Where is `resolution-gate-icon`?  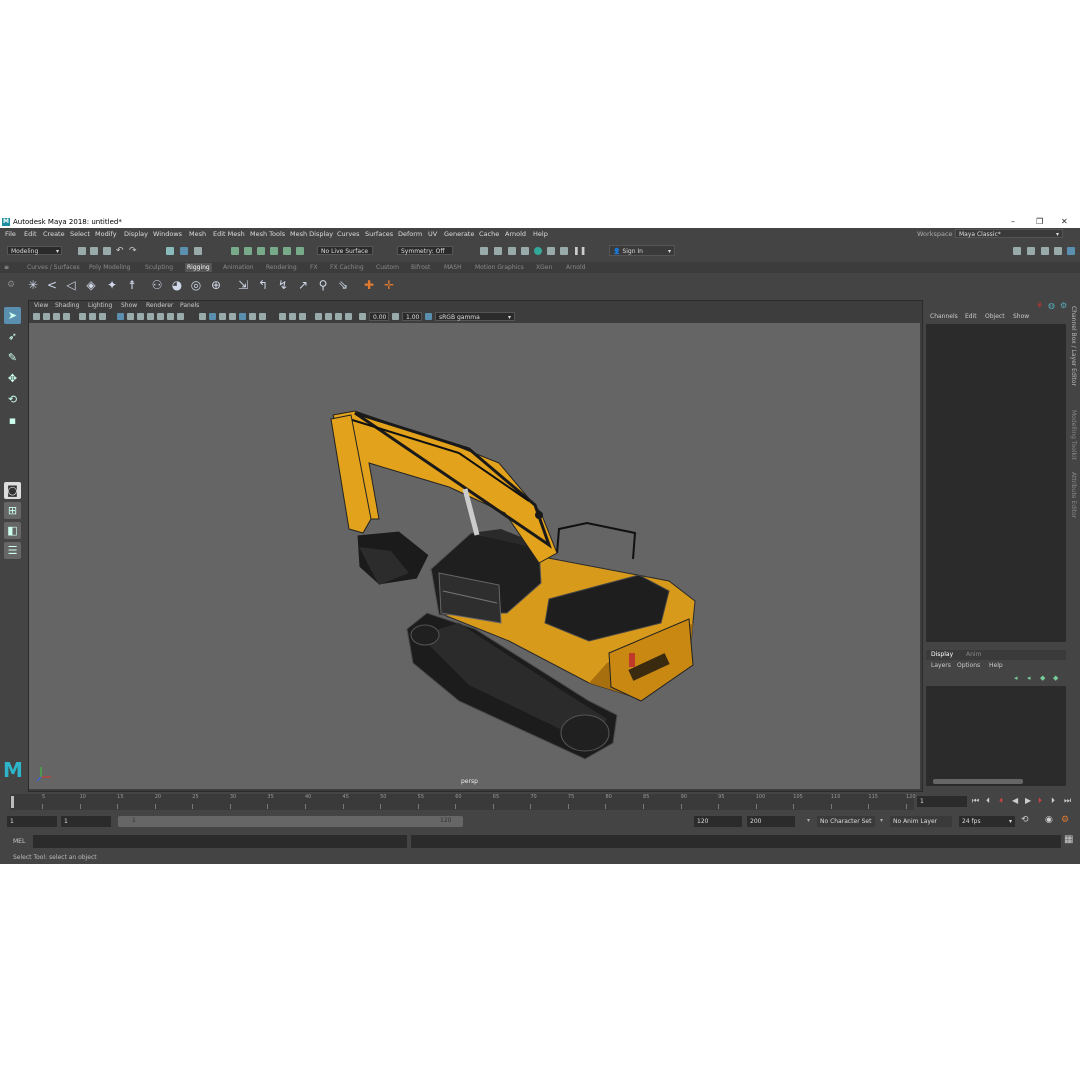 resolution-gate-icon is located at coordinates (140, 316).